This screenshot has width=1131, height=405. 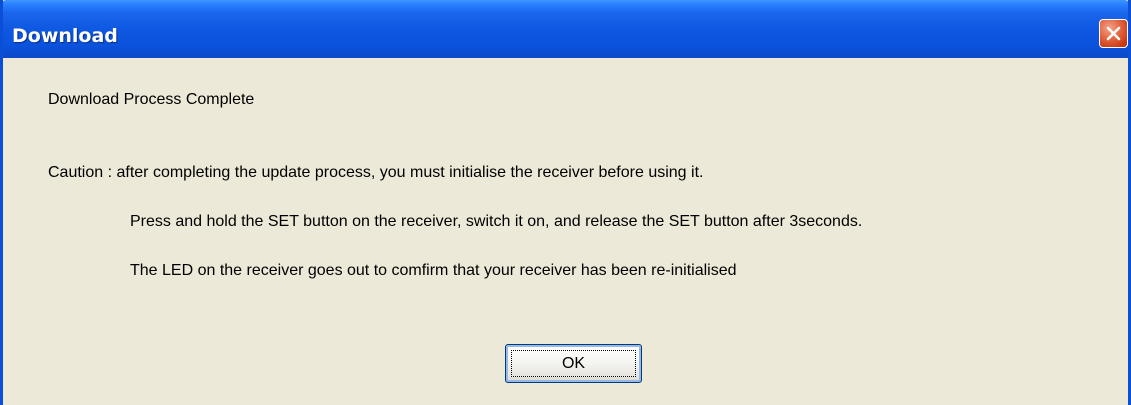 What do you see at coordinates (151, 99) in the screenshot?
I see `status-message: Download Process Complete` at bounding box center [151, 99].